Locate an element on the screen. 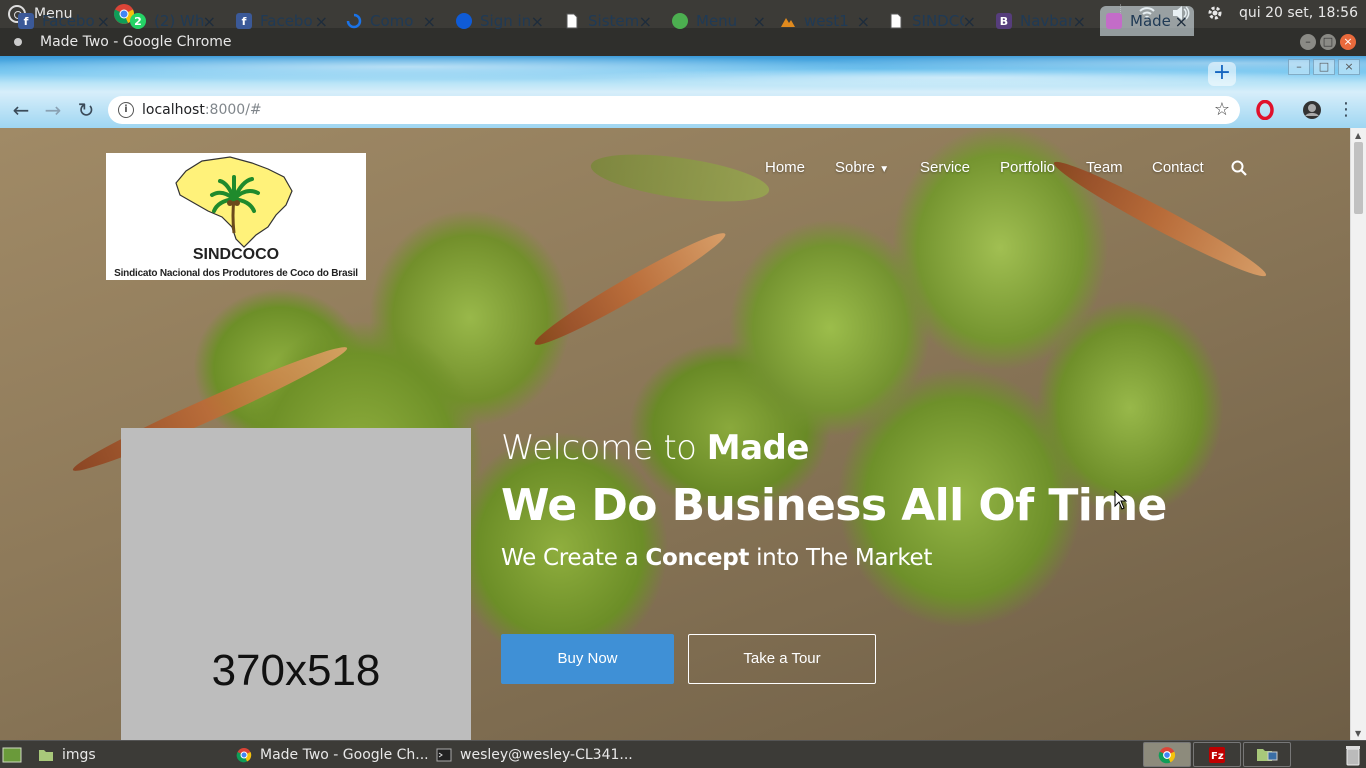 The width and height of the screenshot is (1366, 768). window-close-button: × is located at coordinates (1348, 42).